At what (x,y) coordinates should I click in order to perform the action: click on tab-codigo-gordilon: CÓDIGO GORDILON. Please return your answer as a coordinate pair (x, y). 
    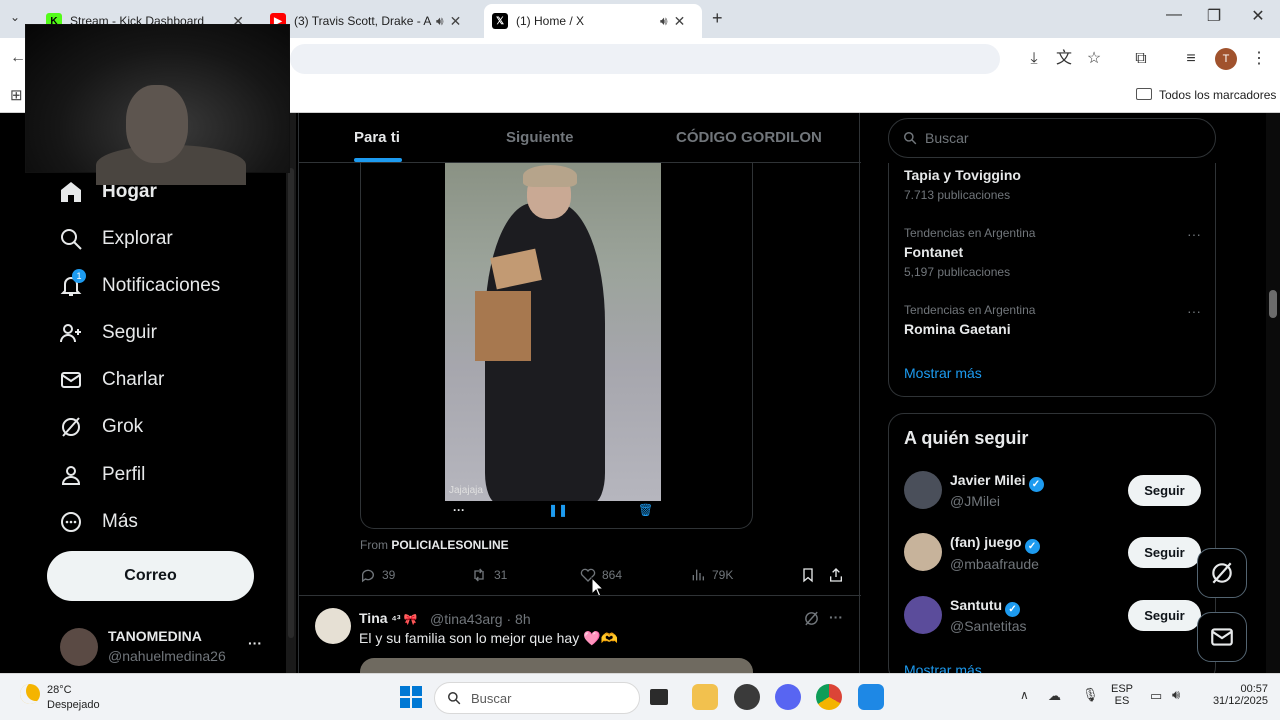
    Looking at the image, I should click on (749, 137).